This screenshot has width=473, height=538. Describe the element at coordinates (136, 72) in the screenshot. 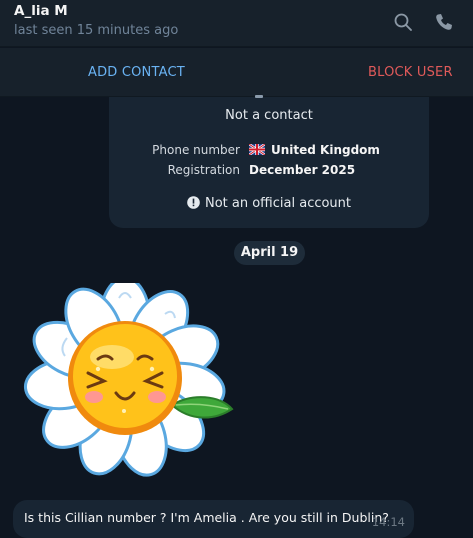

I see `add-contact-button: ADD CONTACT` at that location.